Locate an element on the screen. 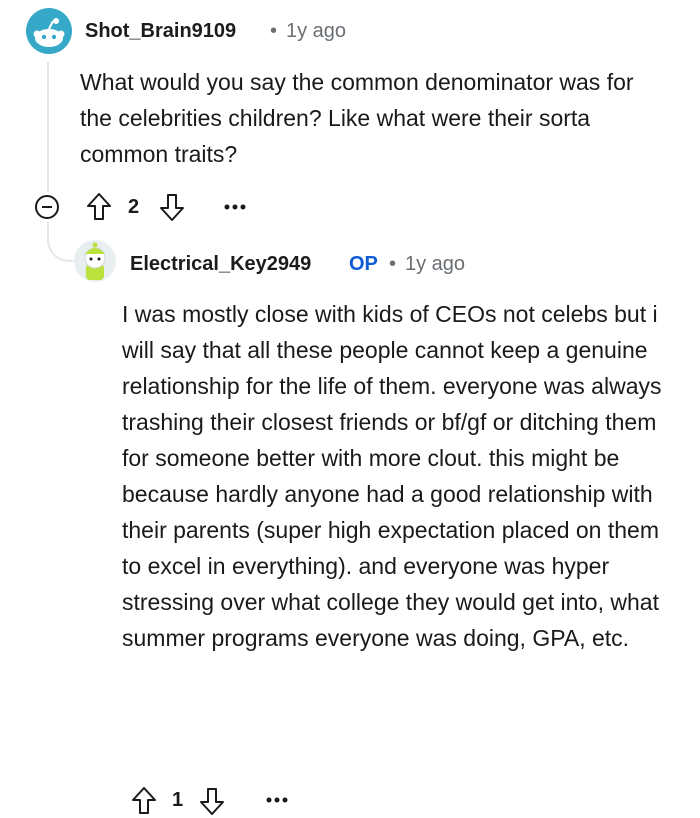 Image resolution: width=700 pixels, height=818 pixels. thread-connector is located at coordinates (60, 242).